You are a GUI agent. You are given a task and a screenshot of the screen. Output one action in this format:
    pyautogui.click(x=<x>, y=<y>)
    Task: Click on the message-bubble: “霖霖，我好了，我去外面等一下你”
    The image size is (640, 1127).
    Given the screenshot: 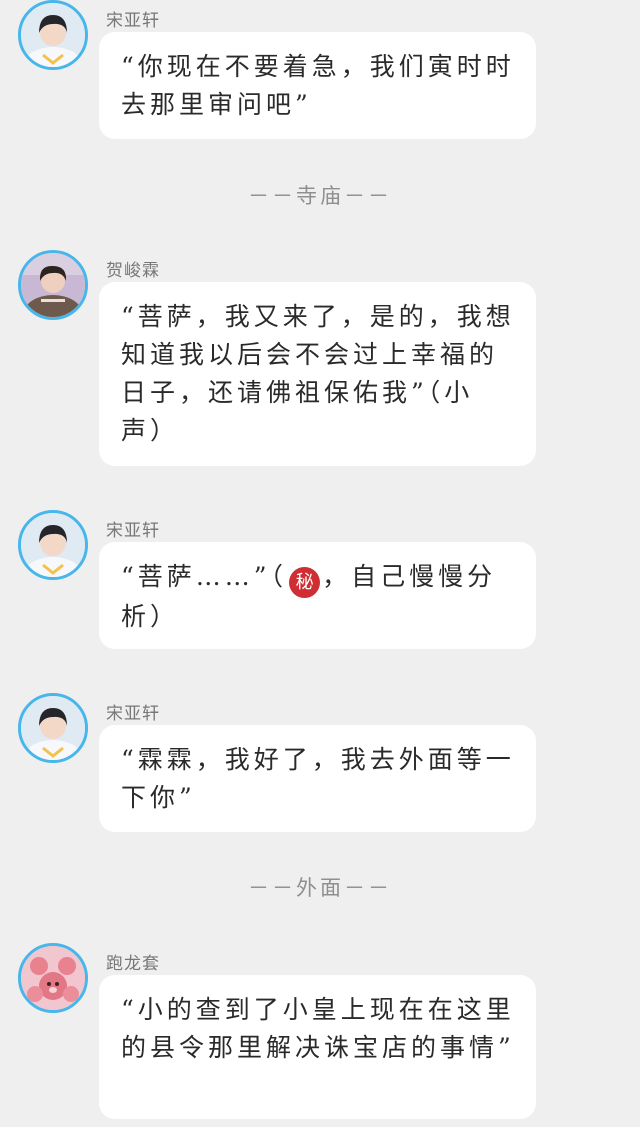 What is the action you would take?
    pyautogui.click(x=317, y=778)
    